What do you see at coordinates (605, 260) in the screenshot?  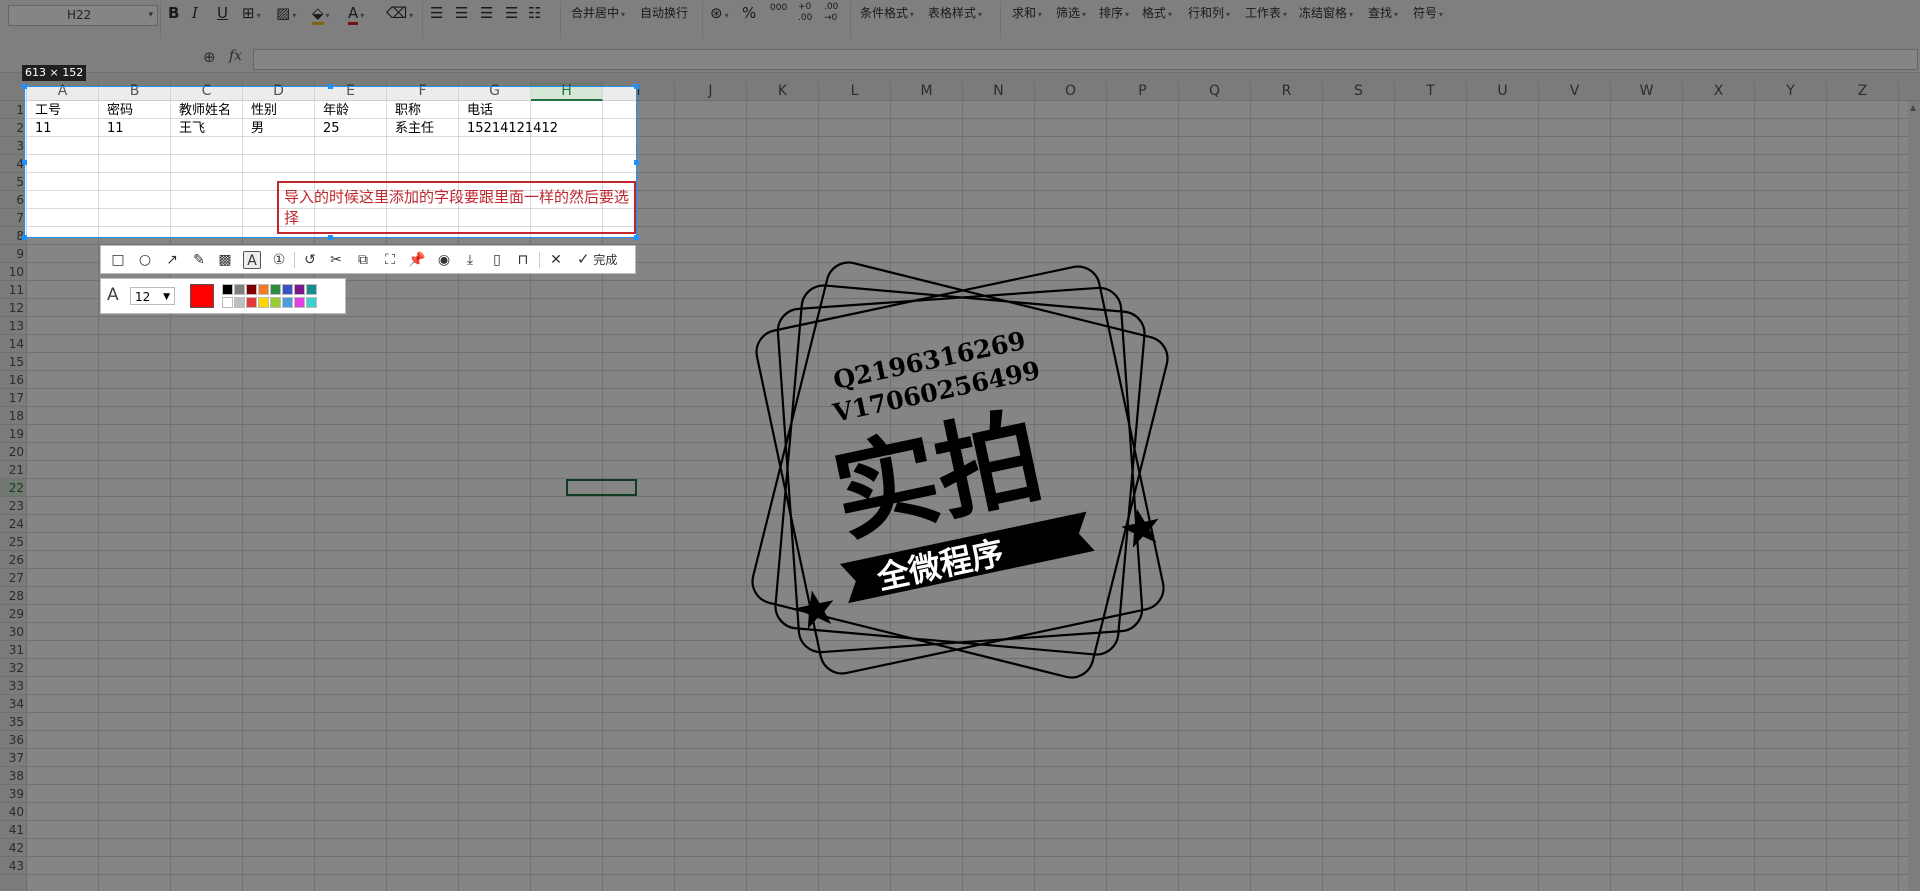 I see `done-label: 完成` at bounding box center [605, 260].